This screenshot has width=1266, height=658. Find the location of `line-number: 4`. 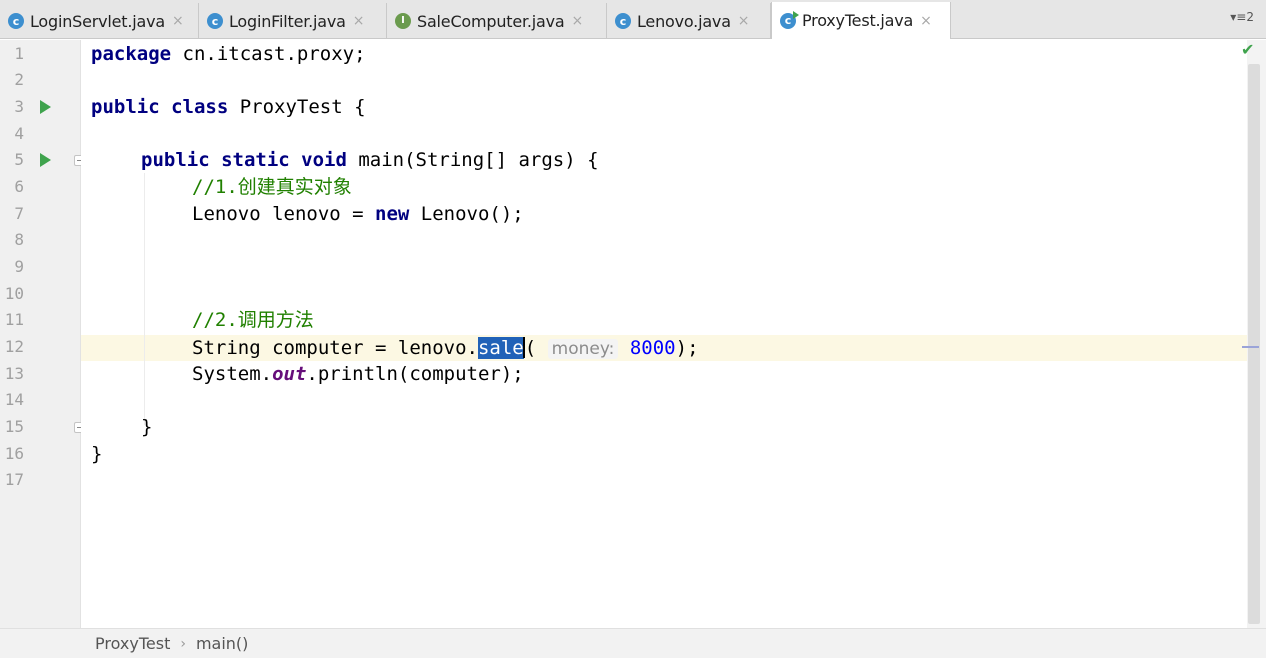

line-number: 4 is located at coordinates (19, 133).